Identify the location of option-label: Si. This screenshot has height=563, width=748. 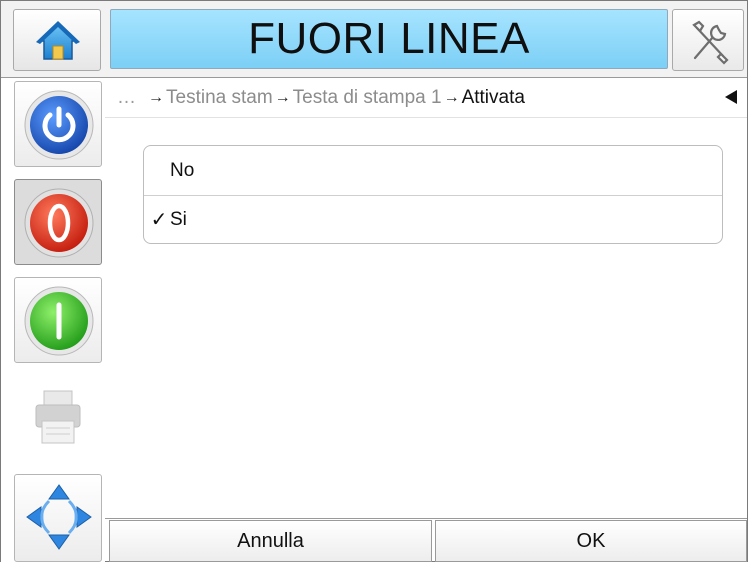
(178, 219).